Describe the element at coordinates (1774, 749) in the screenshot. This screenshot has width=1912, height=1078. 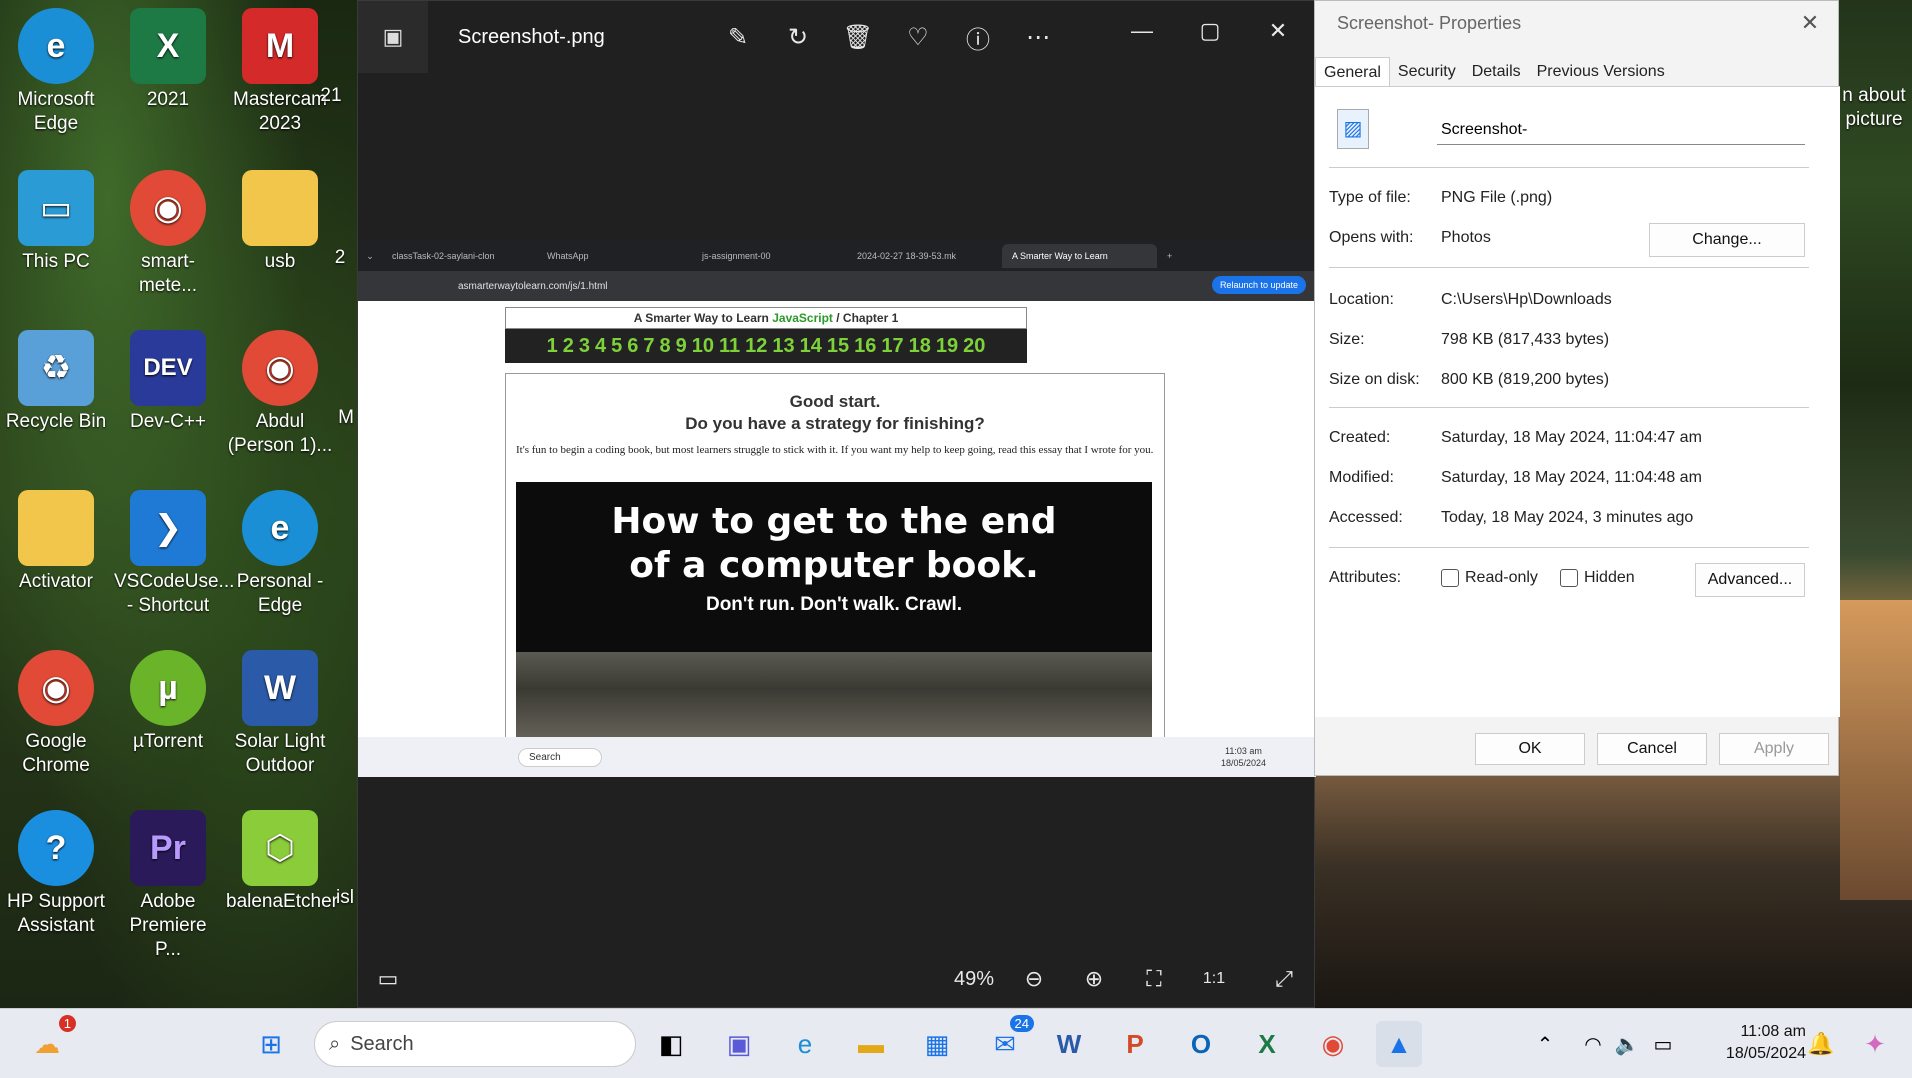
I see `apply-button: Apply` at that location.